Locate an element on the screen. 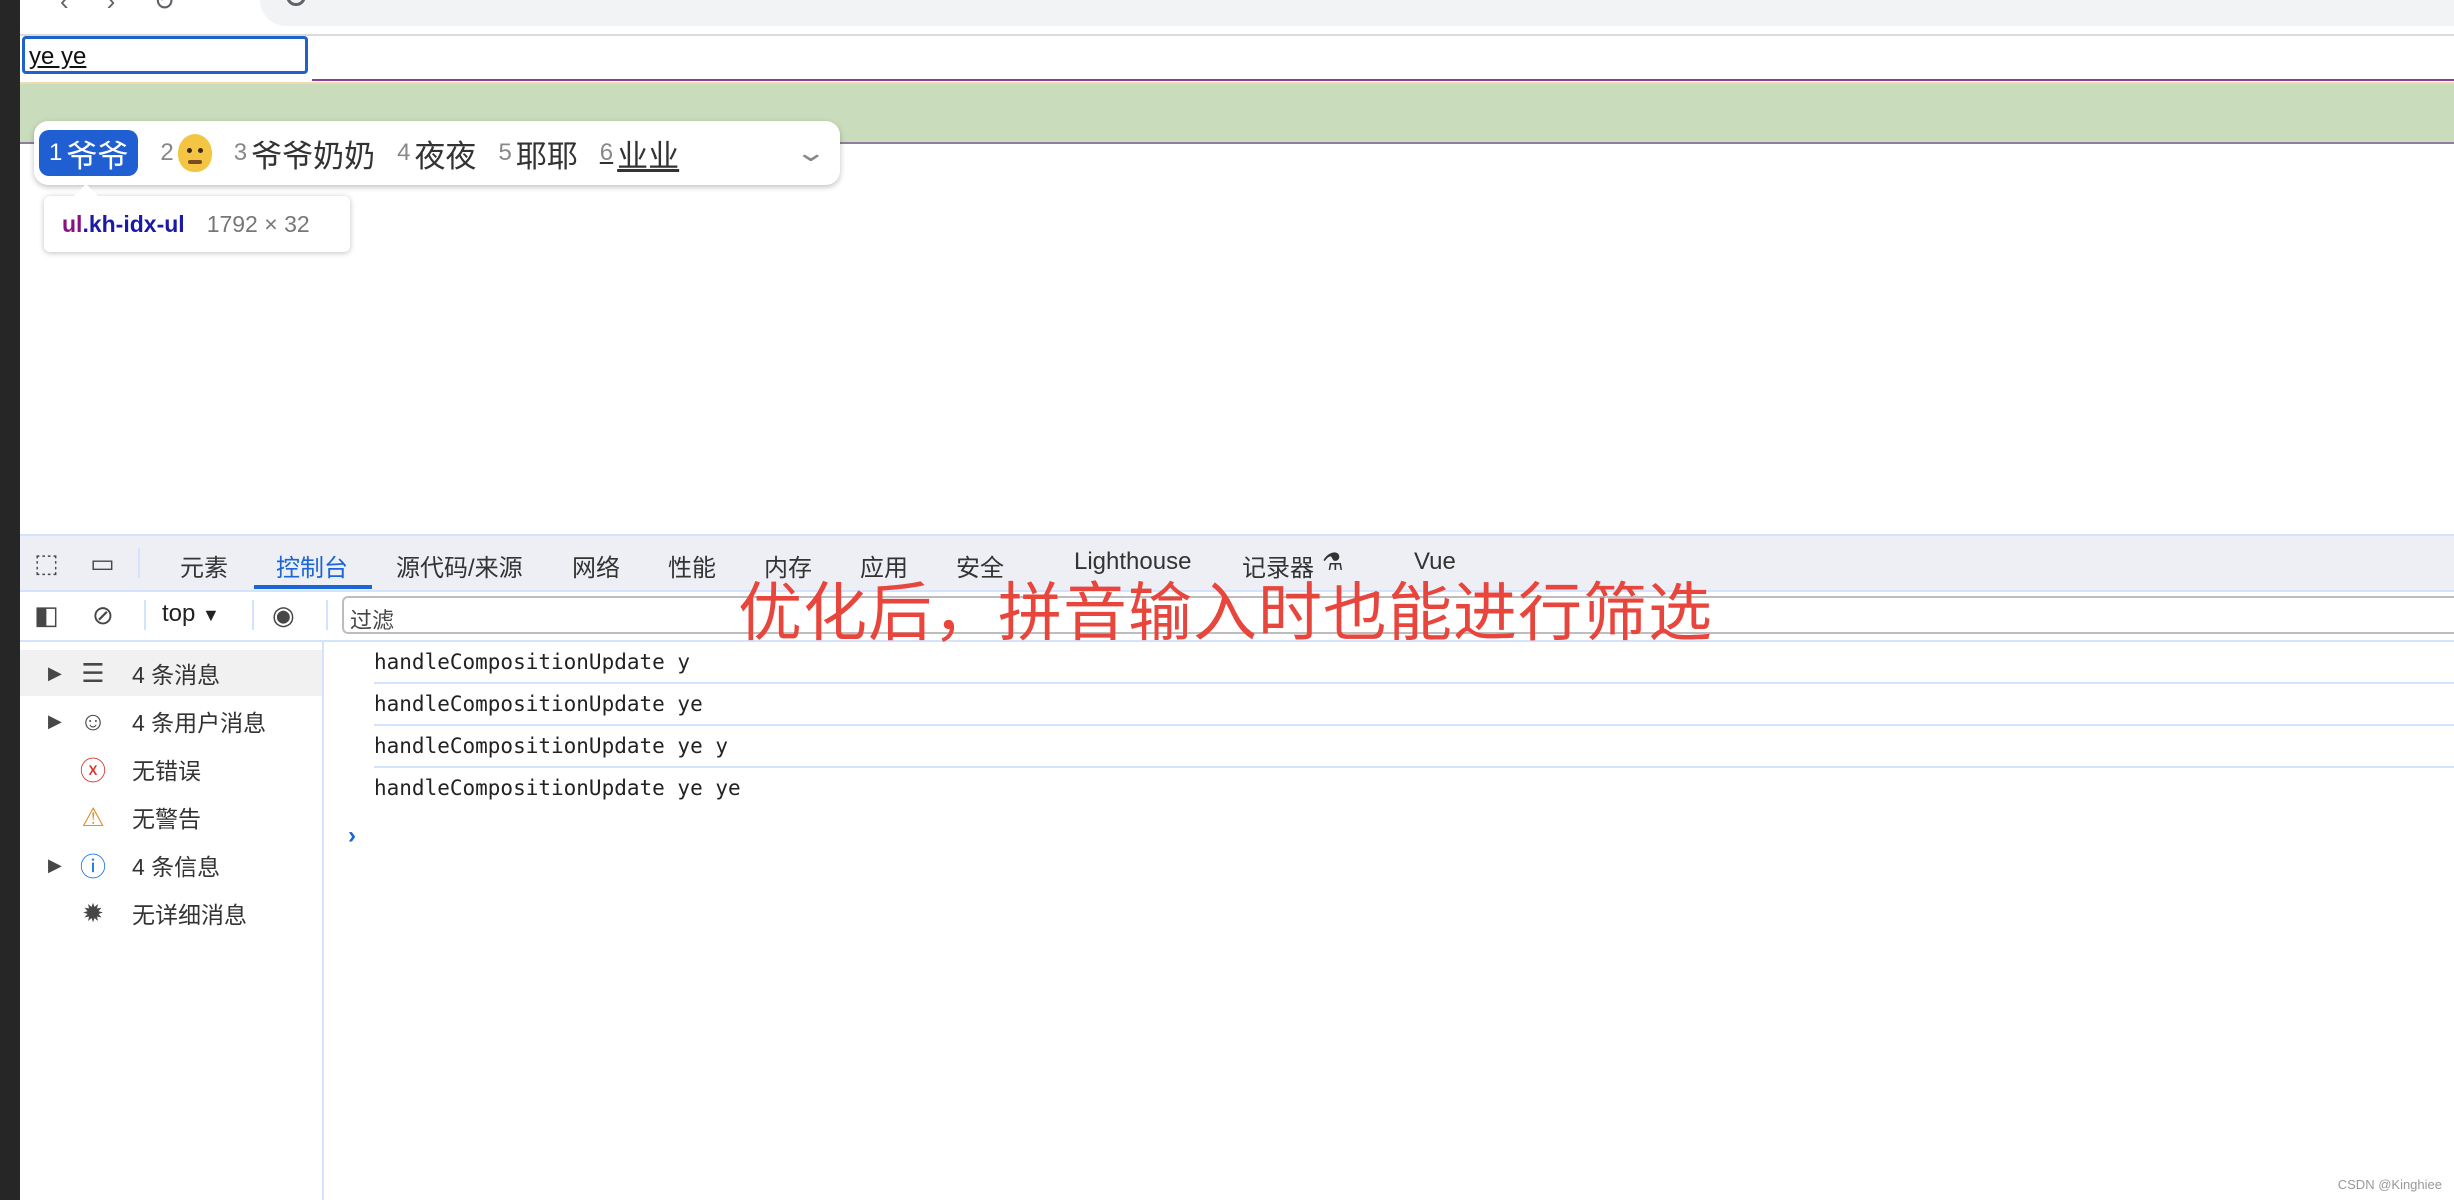 This screenshot has height=1200, width=2454. sidebar-item-label: 无详细消息 is located at coordinates (189, 915).